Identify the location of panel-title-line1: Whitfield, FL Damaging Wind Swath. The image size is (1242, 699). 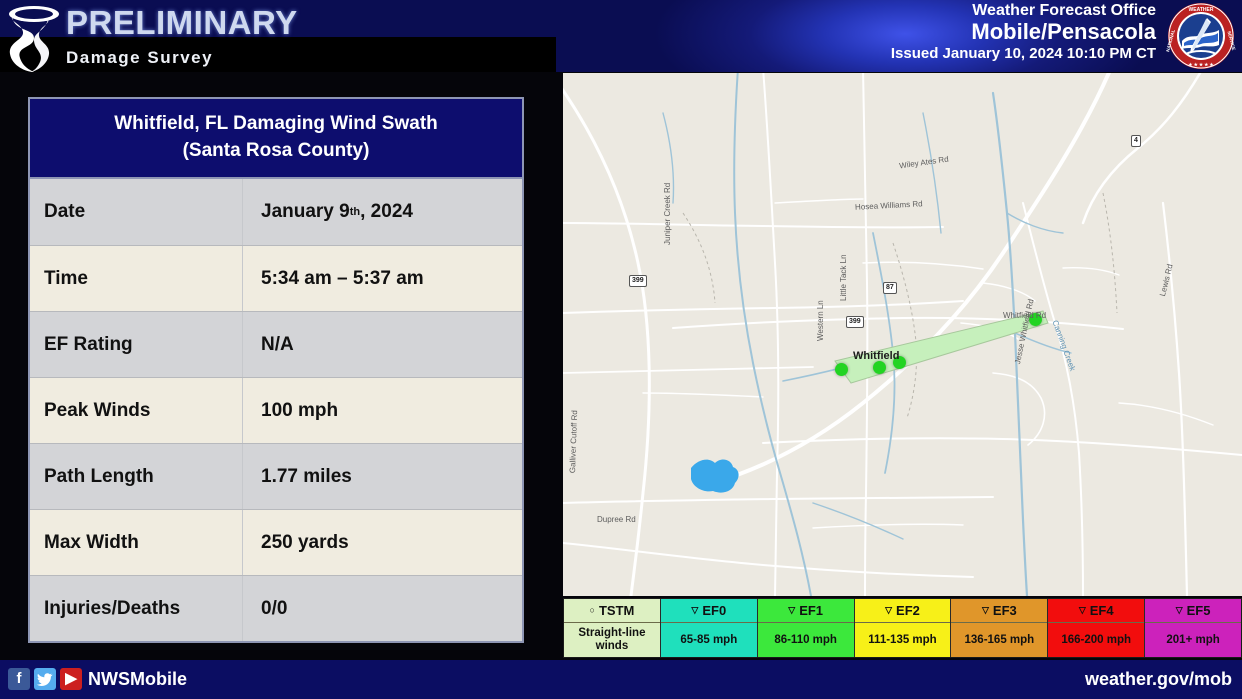
(276, 123).